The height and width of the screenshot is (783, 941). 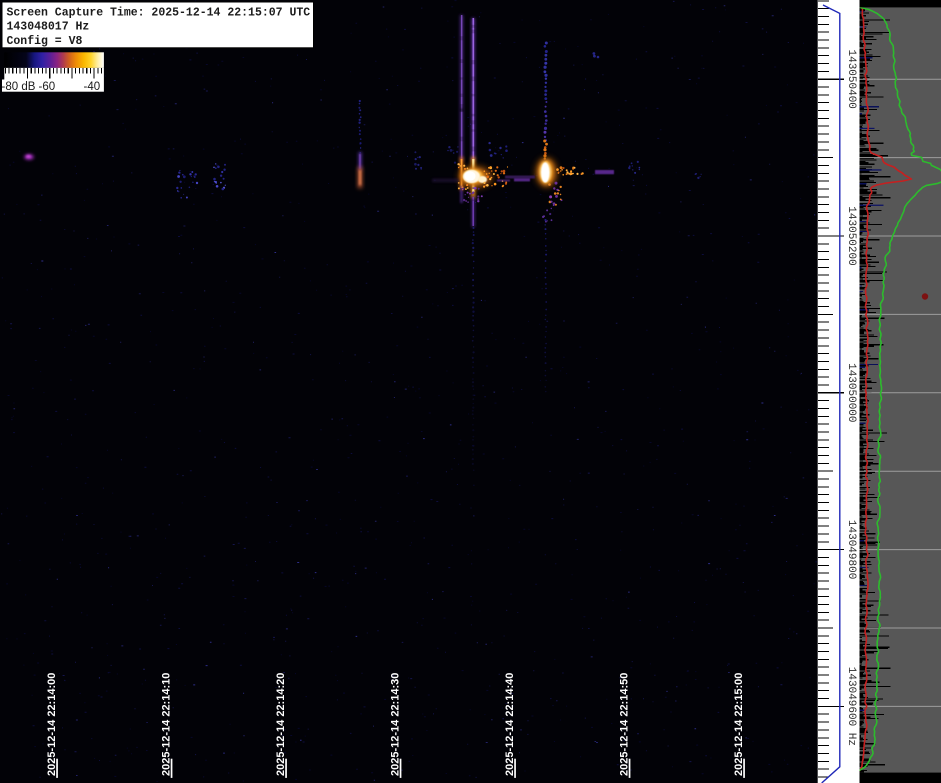 What do you see at coordinates (92, 87) in the screenshot?
I see `svg-text: -40` at bounding box center [92, 87].